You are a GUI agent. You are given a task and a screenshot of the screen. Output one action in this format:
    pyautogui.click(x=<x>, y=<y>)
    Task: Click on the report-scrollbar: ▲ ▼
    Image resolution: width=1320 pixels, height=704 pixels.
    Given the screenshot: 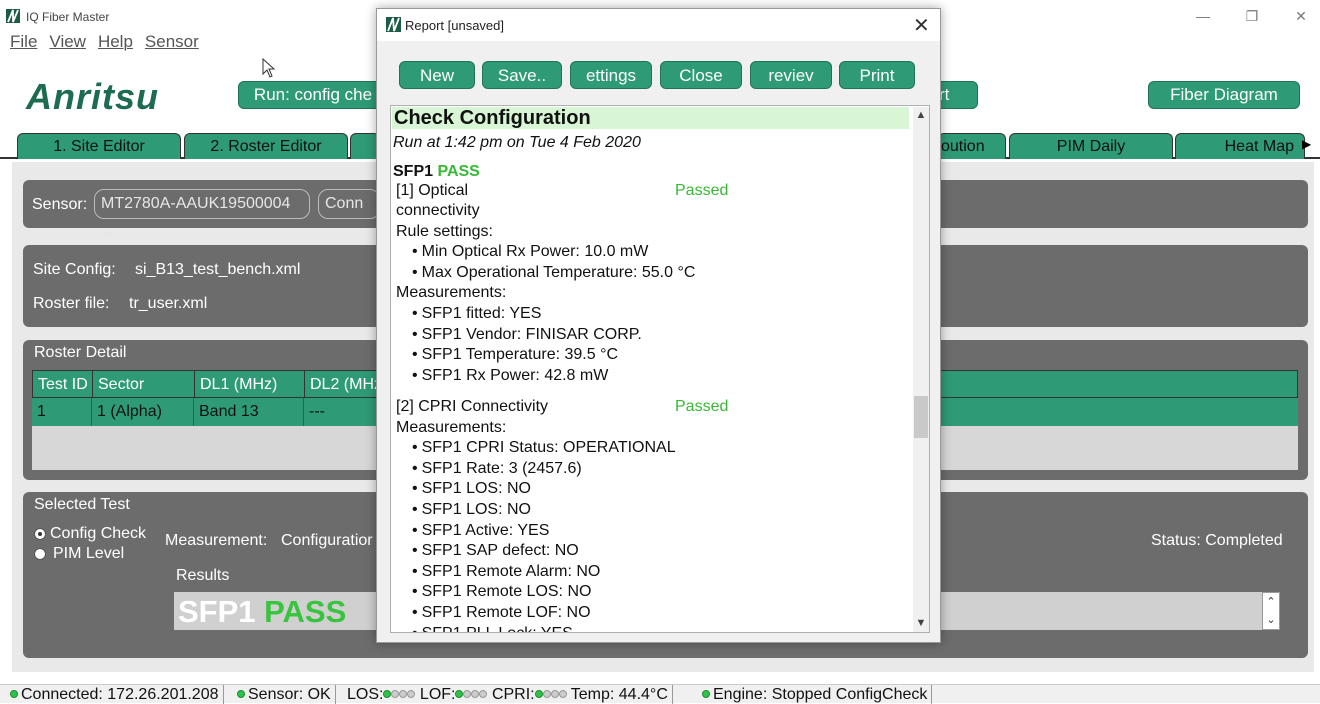 What is the action you would take?
    pyautogui.click(x=921, y=369)
    